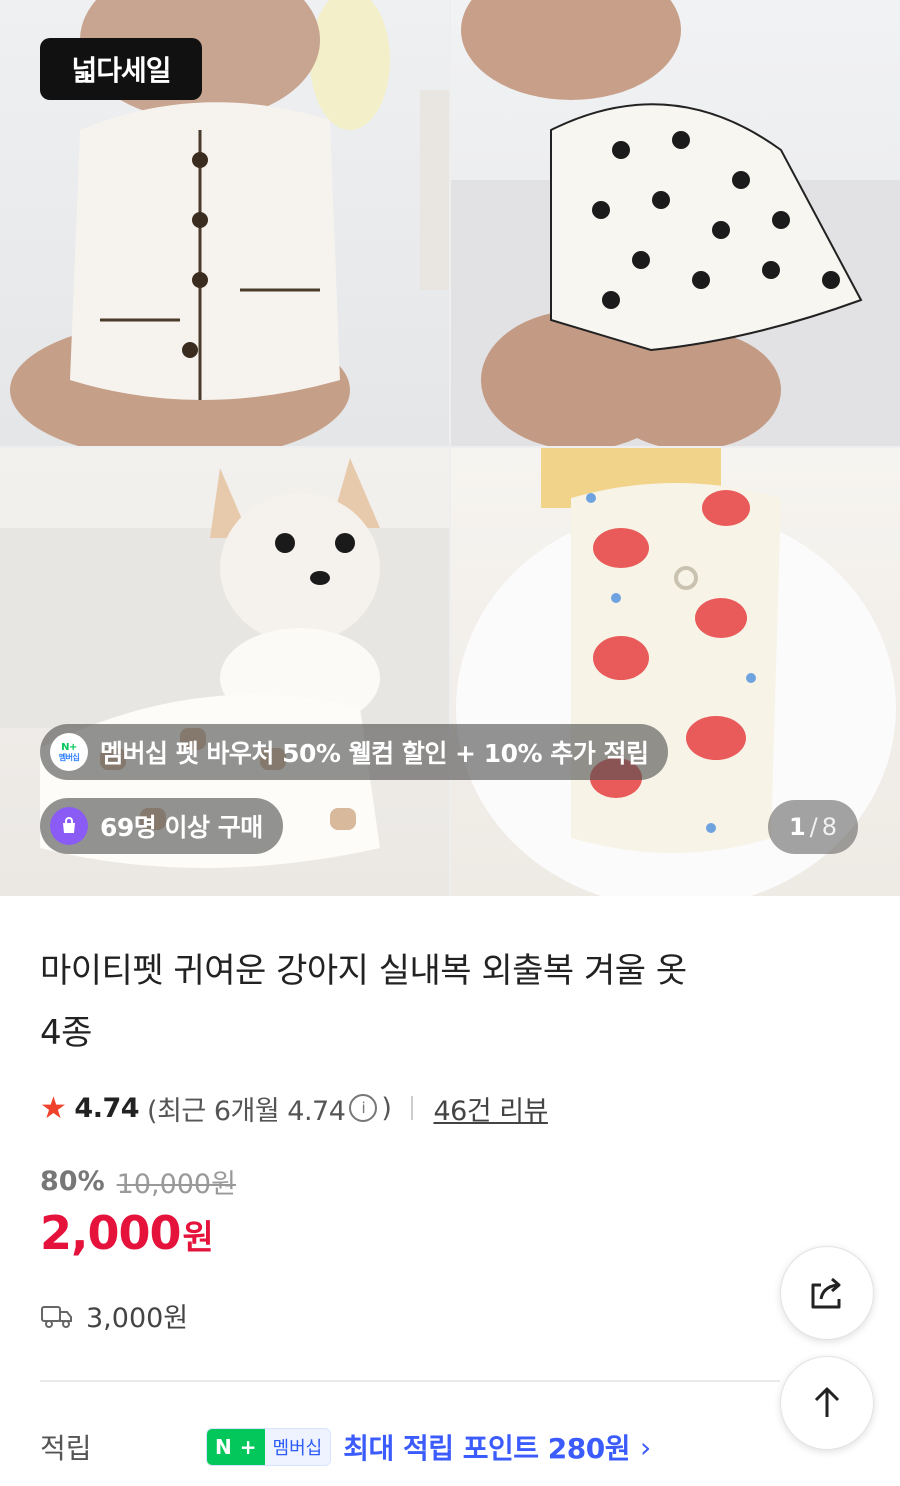 The height and width of the screenshot is (1486, 900). What do you see at coordinates (374, 753) in the screenshot?
I see `membership-voucher-text: 멤버십 펫 바우처 50% 웰컴 할인 + 10% 추가 적립` at bounding box center [374, 753].